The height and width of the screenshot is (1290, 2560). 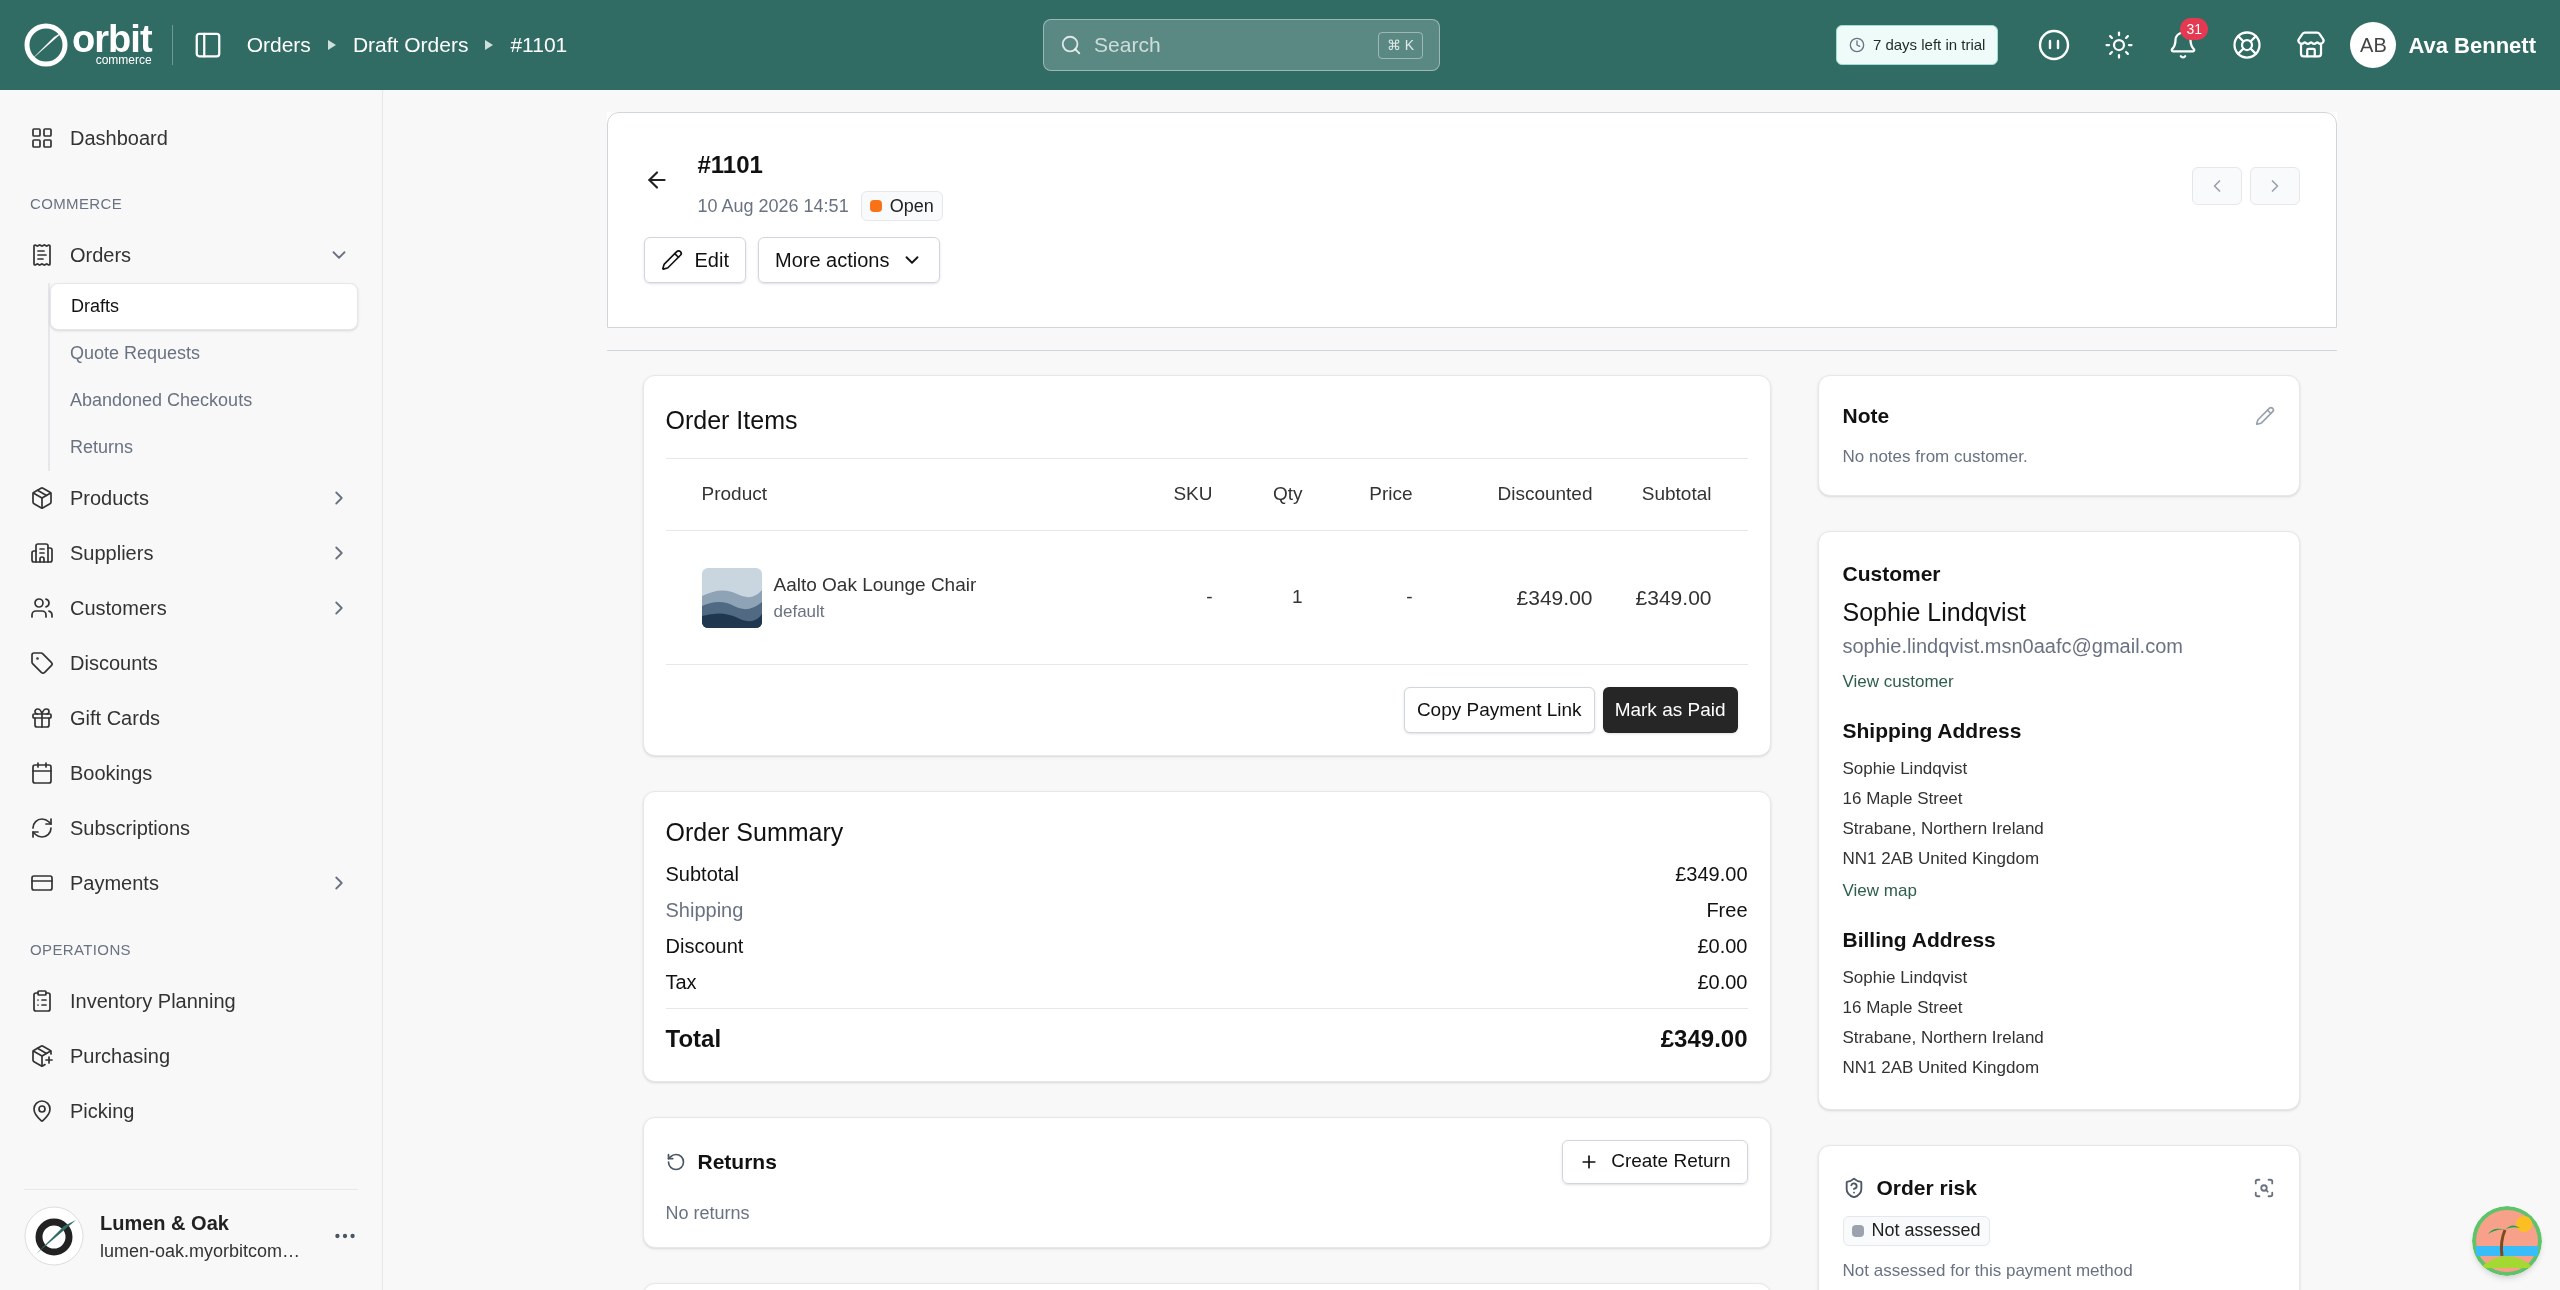 What do you see at coordinates (704, 910) in the screenshot?
I see `summary-label: Shipping` at bounding box center [704, 910].